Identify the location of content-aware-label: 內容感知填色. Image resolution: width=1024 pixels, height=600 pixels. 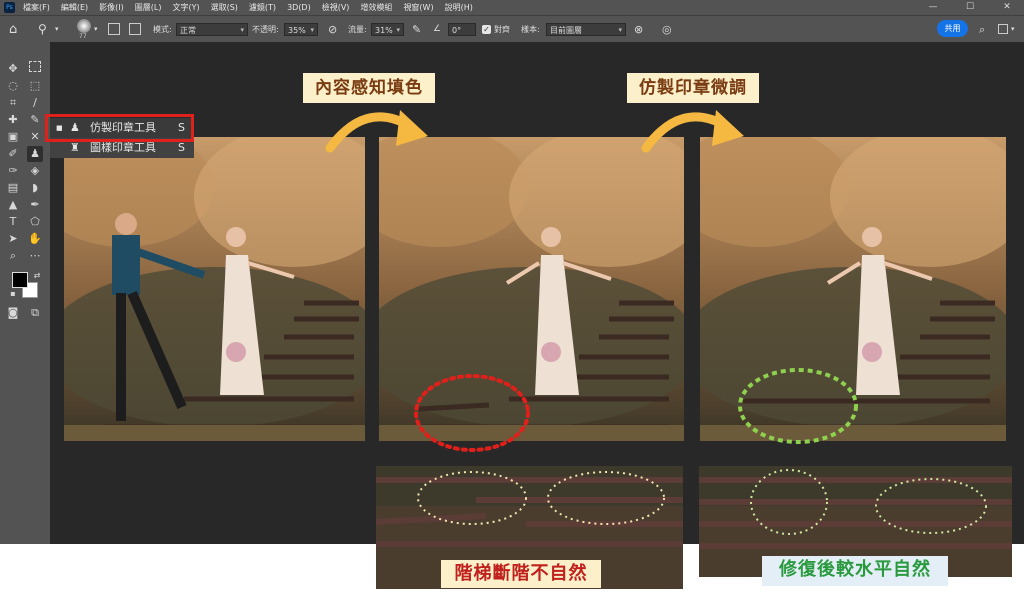
(369, 88).